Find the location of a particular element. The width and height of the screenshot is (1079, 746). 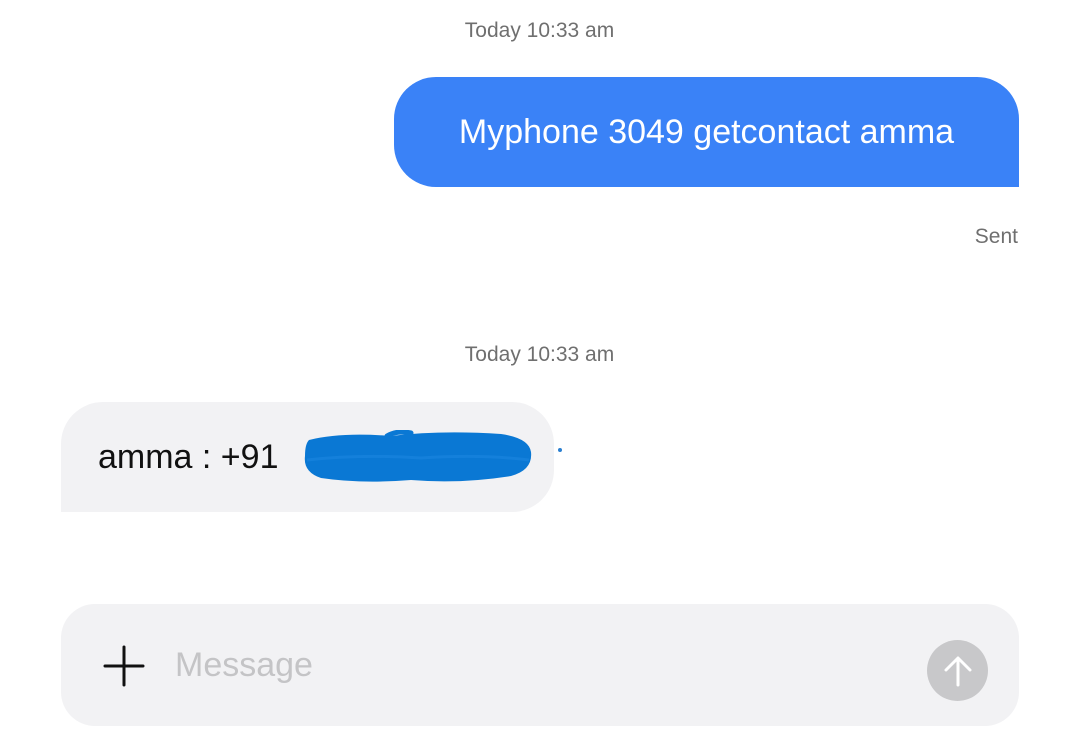

attach-button is located at coordinates (124, 666).